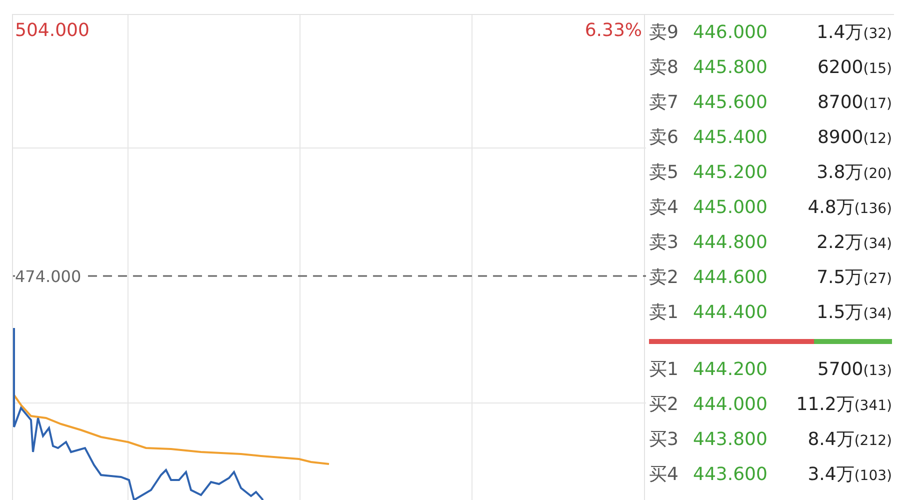 The height and width of the screenshot is (500, 900). What do you see at coordinates (877, 174) in the screenshot?
I see `order-count: (20)` at bounding box center [877, 174].